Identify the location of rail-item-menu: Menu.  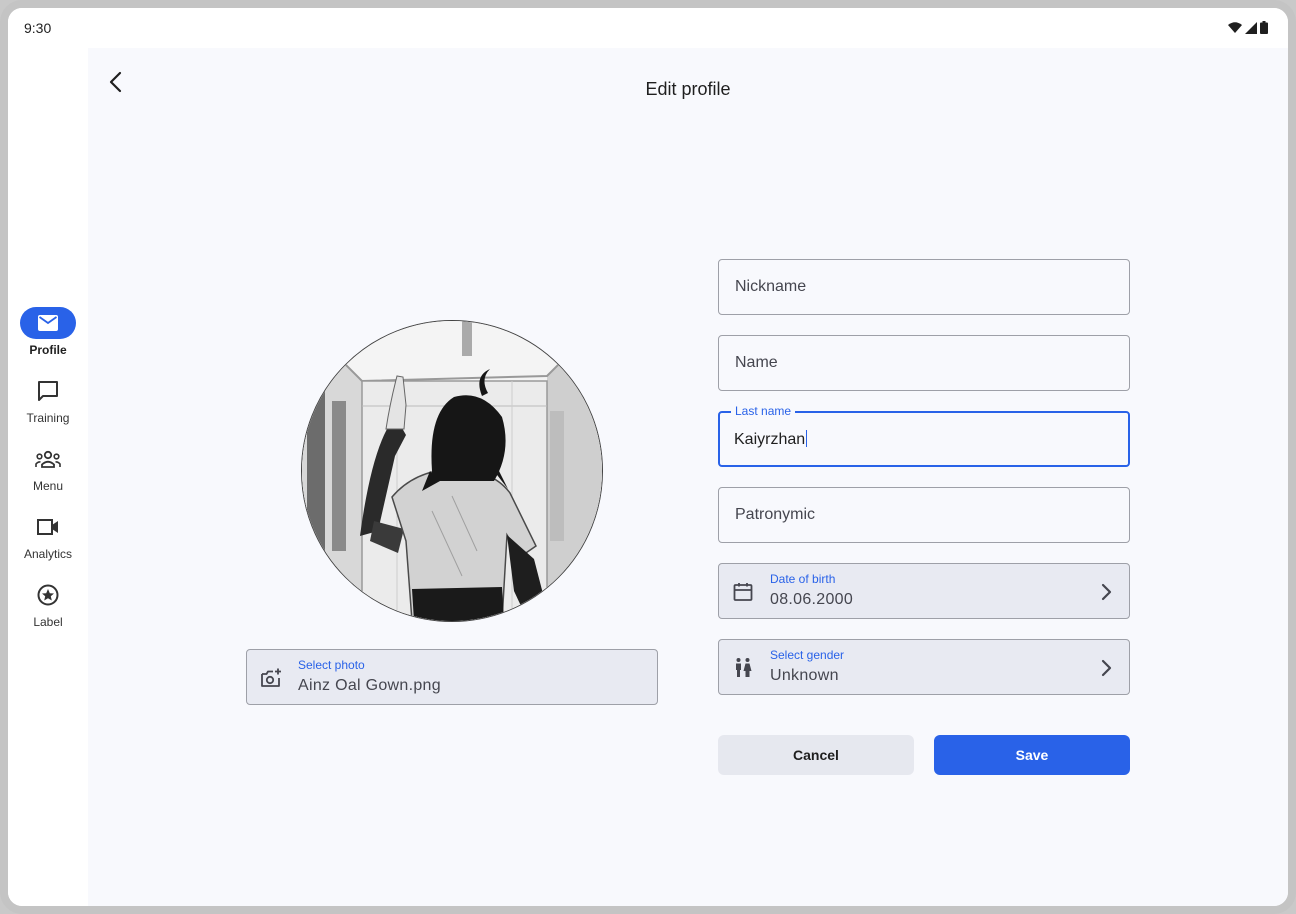
(48, 468).